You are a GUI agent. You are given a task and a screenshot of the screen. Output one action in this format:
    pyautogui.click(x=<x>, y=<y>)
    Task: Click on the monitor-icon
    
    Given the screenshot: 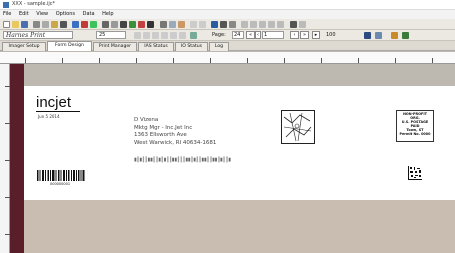 What is the action you would take?
    pyautogui.click(x=378, y=35)
    